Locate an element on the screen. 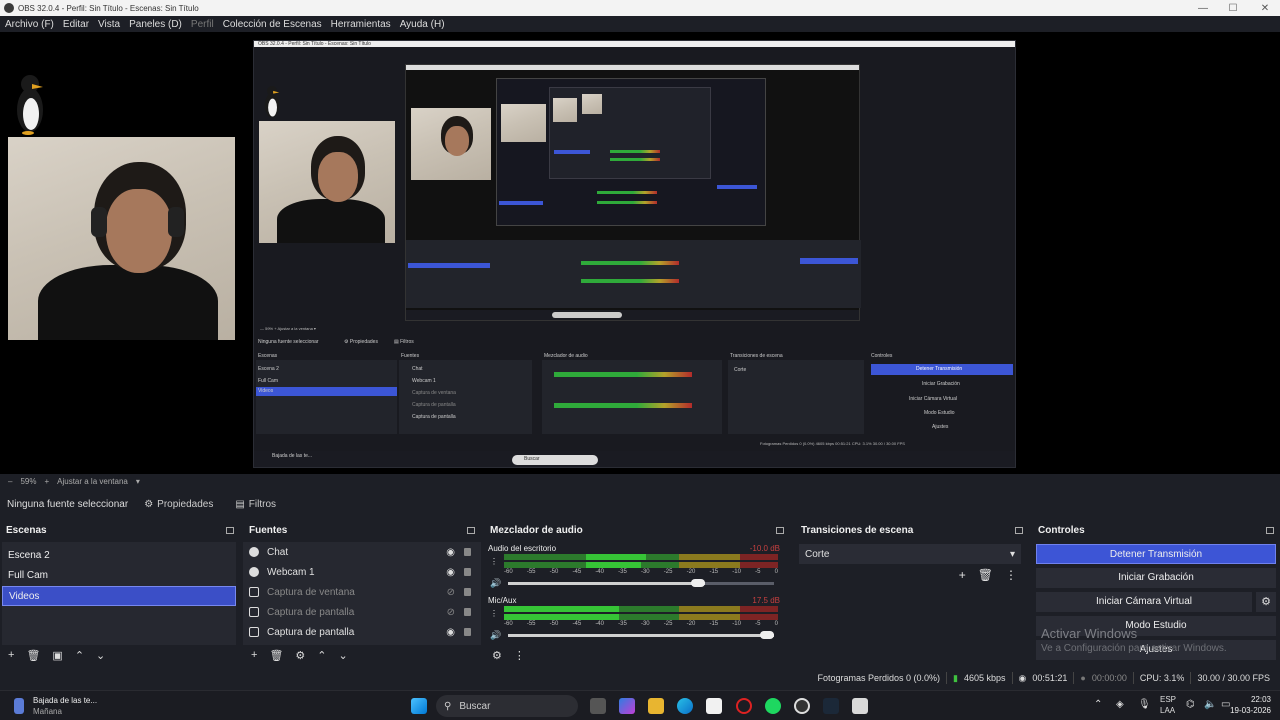 This screenshot has width=1280, height=720. edge-icon is located at coordinates (685, 706).